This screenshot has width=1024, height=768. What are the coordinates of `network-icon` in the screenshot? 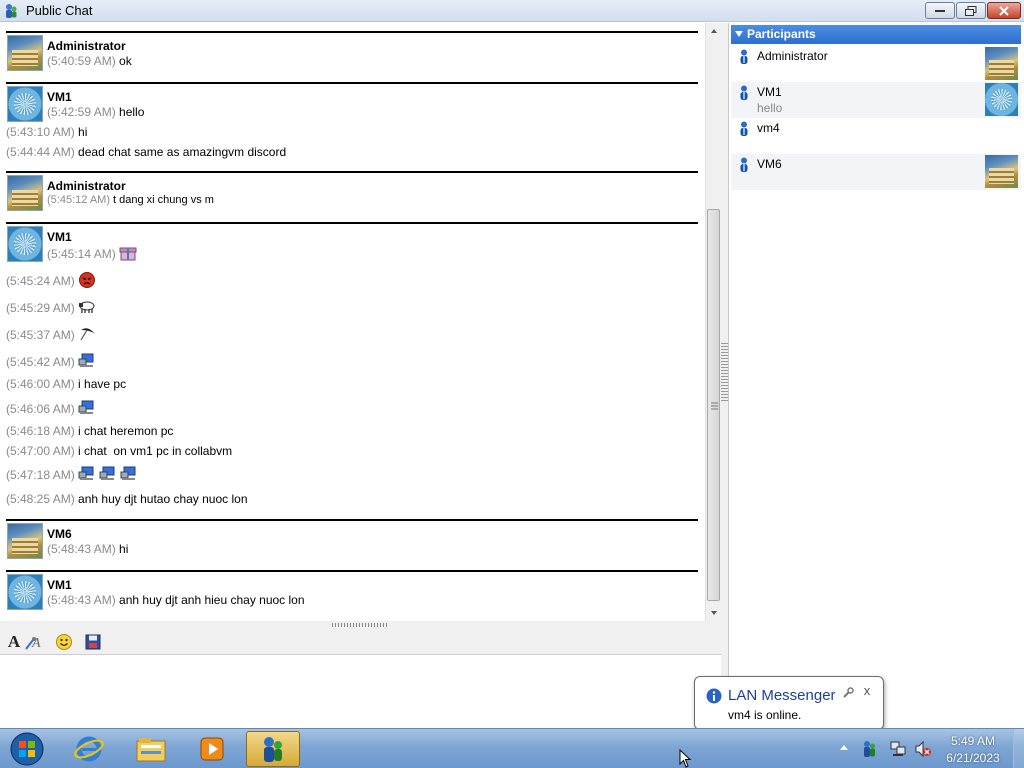 It's located at (898, 749).